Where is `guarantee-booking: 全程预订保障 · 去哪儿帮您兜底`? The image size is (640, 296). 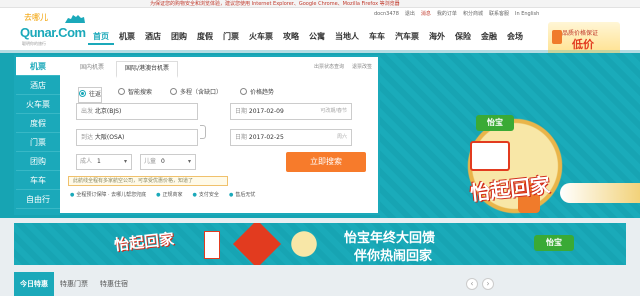 guarantee-booking: 全程预订保障 · 去哪儿帮您兜底 is located at coordinates (108, 194).